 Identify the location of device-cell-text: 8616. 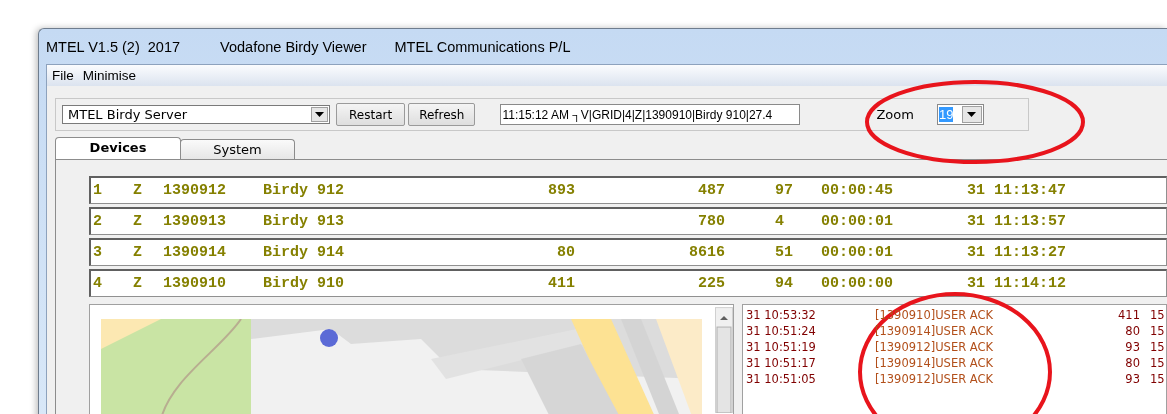
(706, 252).